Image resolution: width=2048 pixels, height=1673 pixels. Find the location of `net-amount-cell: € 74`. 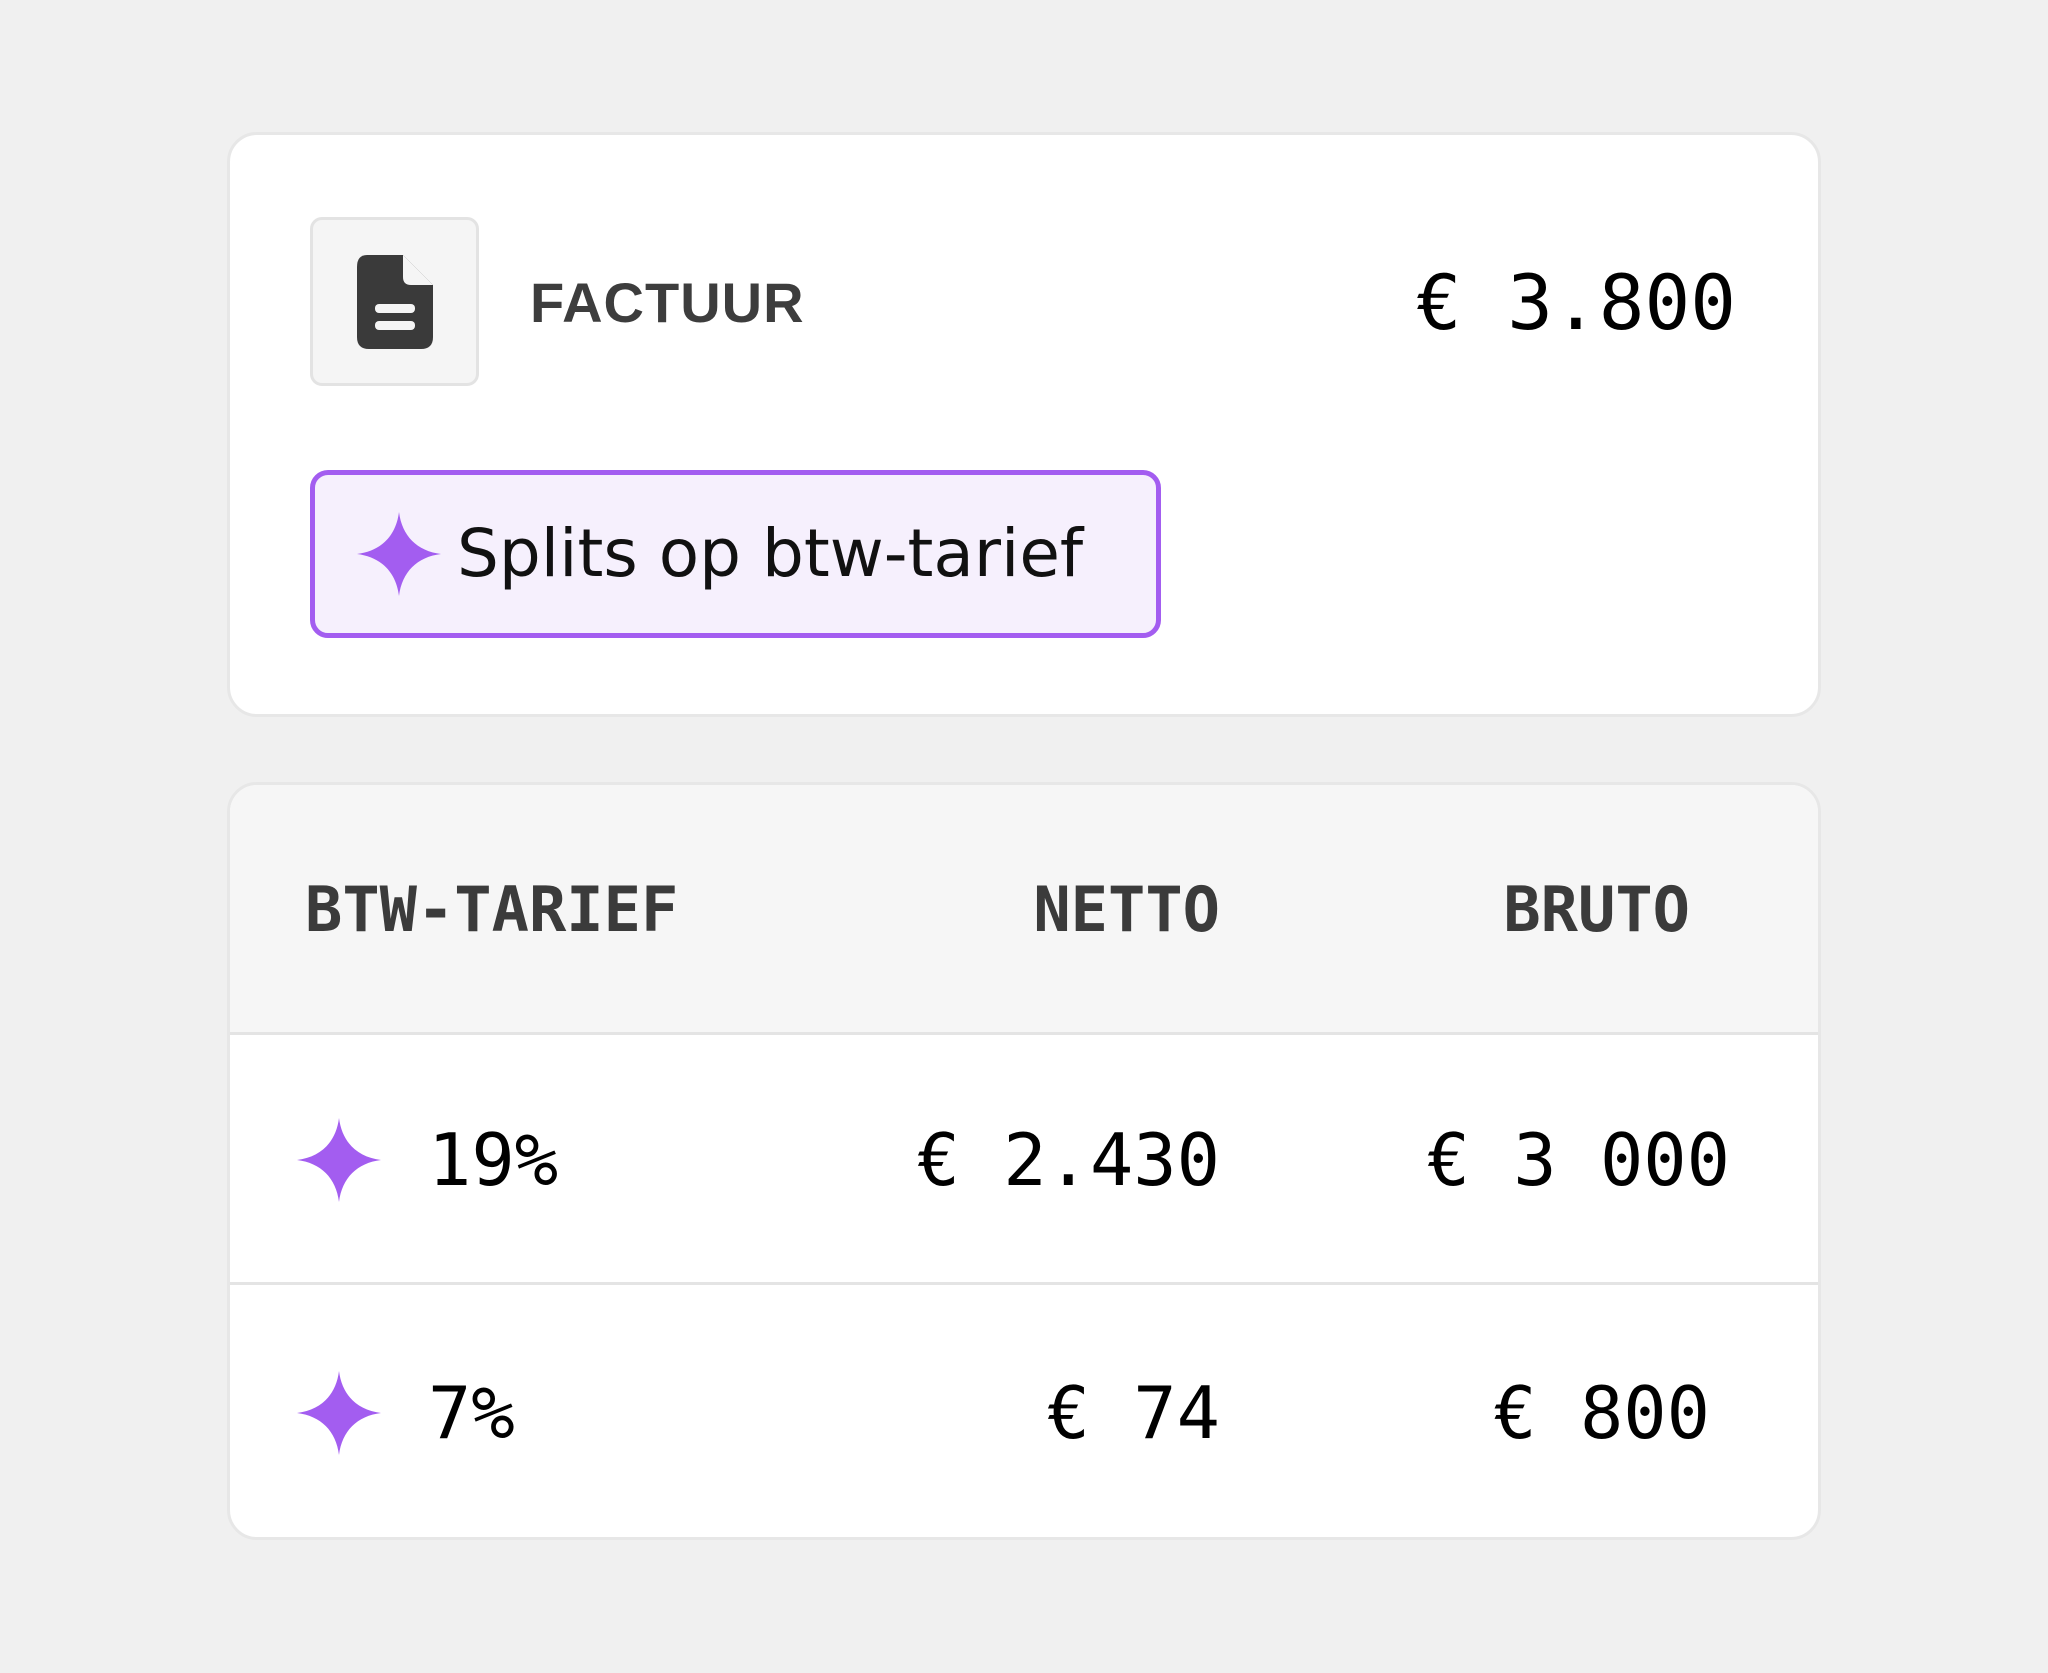

net-amount-cell: € 74 is located at coordinates (1133, 1413).